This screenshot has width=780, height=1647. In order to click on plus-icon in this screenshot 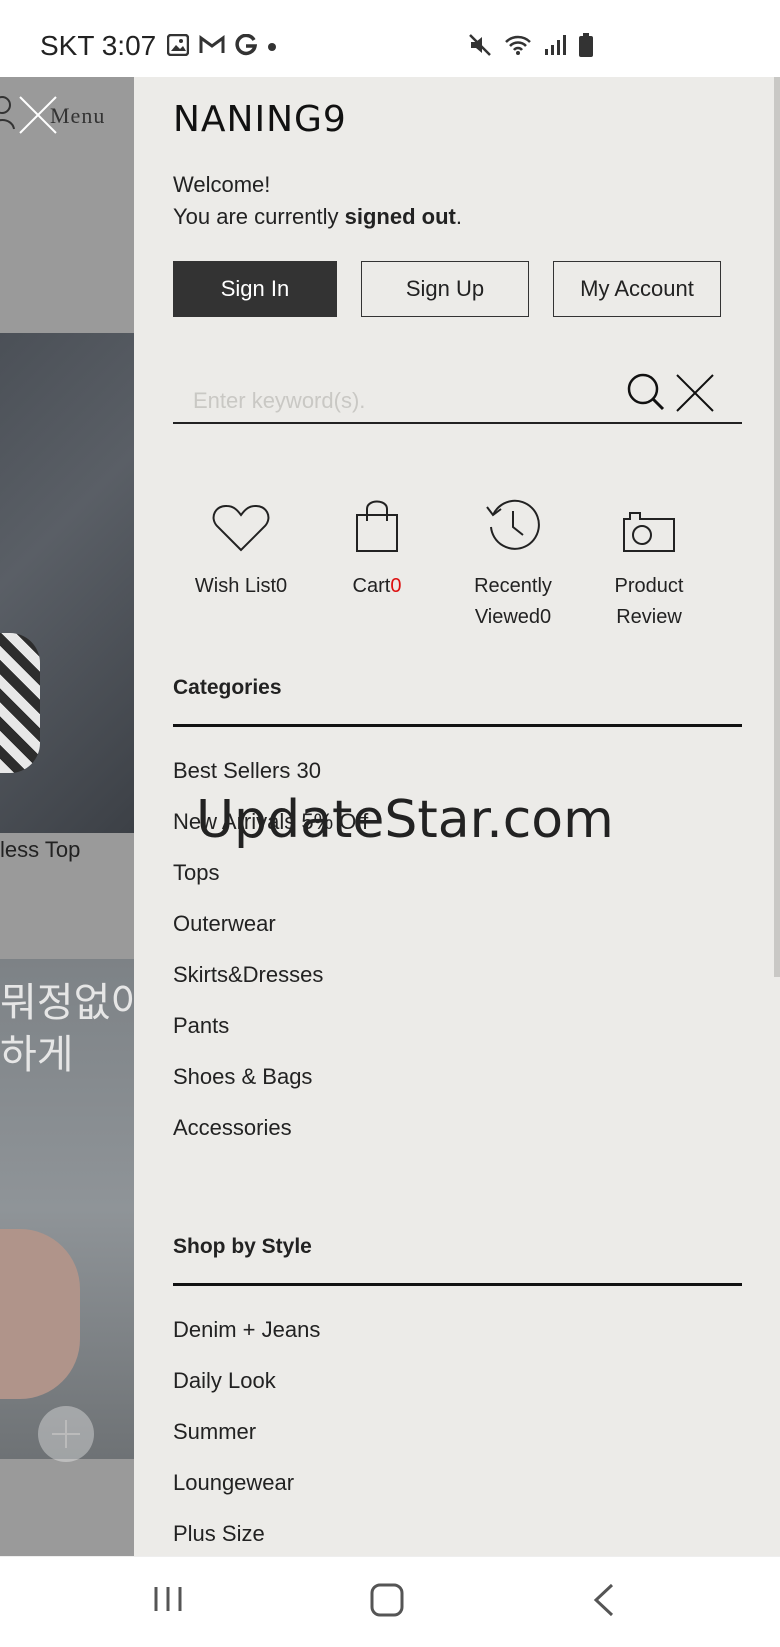, I will do `click(66, 1434)`.